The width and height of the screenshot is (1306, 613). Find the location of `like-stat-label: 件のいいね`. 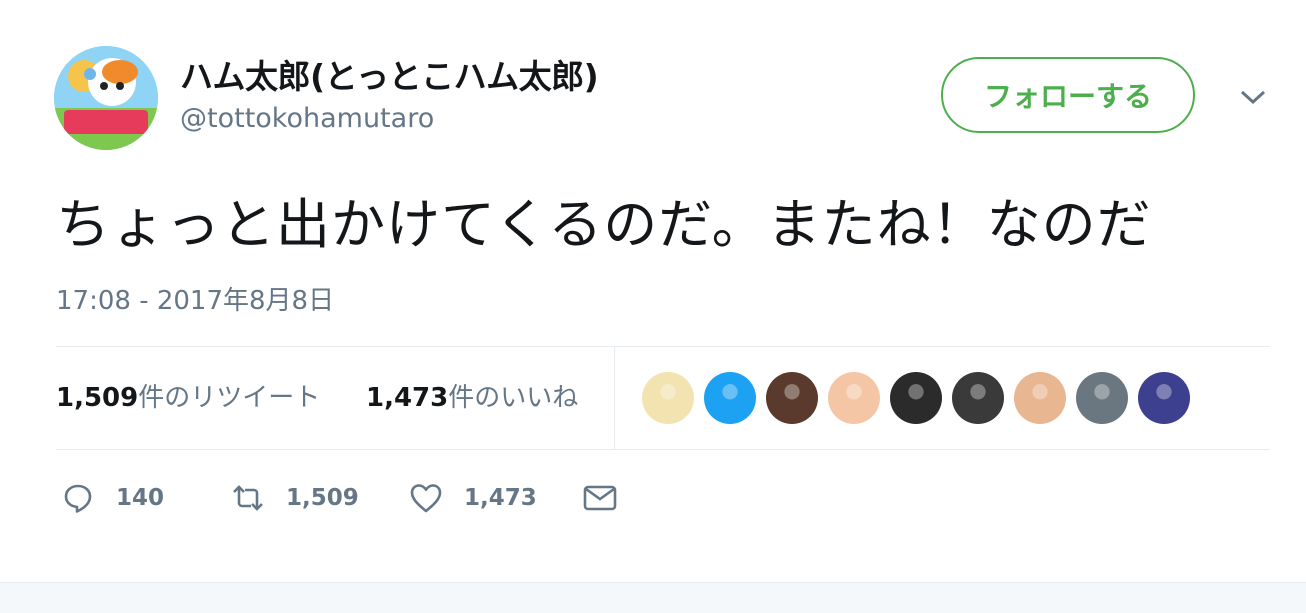

like-stat-label: 件のいいね is located at coordinates (513, 398).